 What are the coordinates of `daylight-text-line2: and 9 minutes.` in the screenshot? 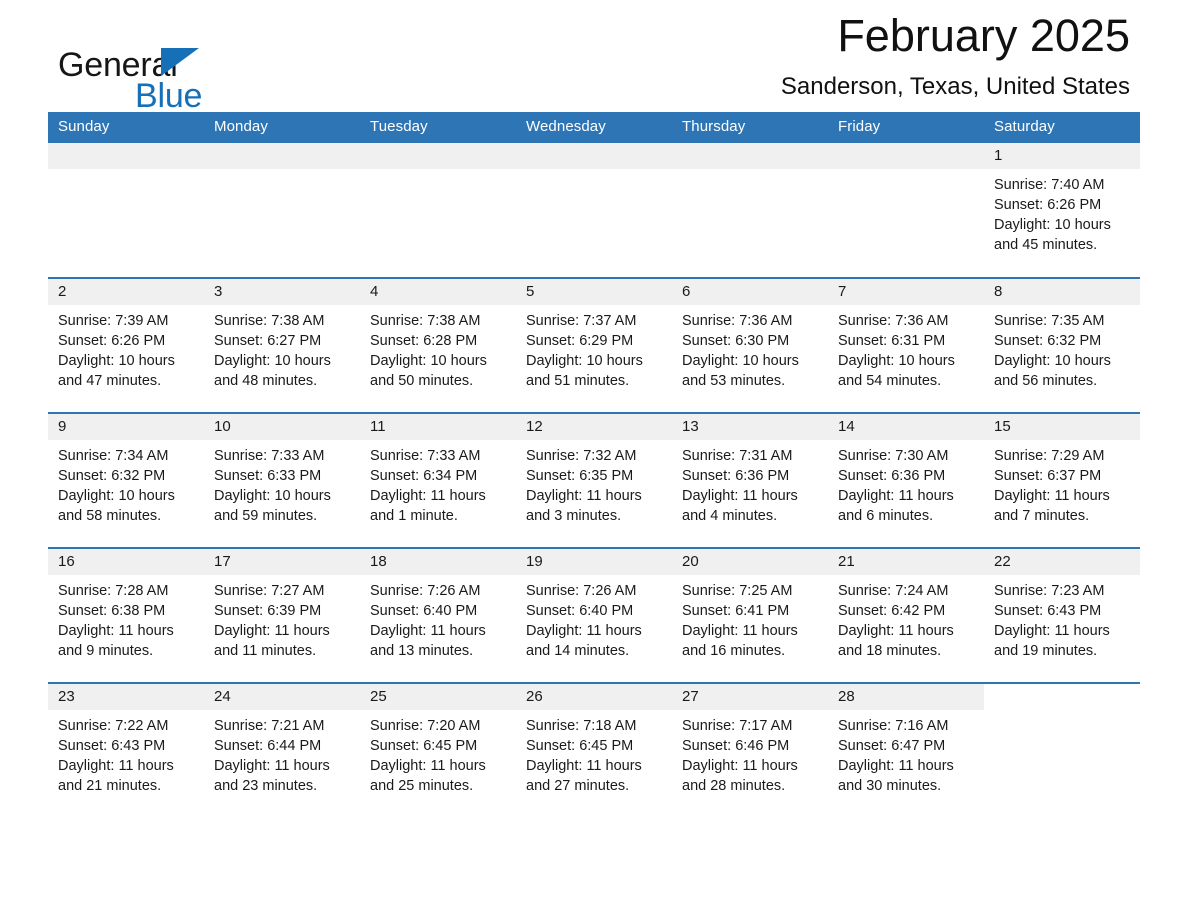 It's located at (106, 651).